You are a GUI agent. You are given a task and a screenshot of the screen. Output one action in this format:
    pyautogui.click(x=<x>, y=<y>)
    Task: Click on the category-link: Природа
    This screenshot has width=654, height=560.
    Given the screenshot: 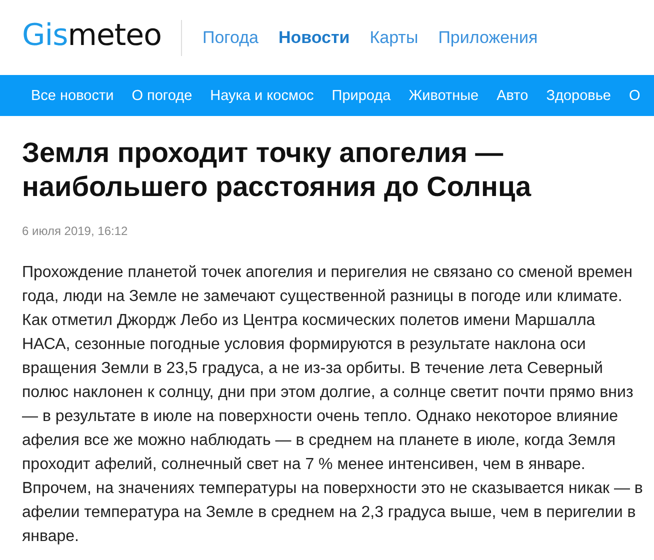 What is the action you would take?
    pyautogui.click(x=361, y=96)
    